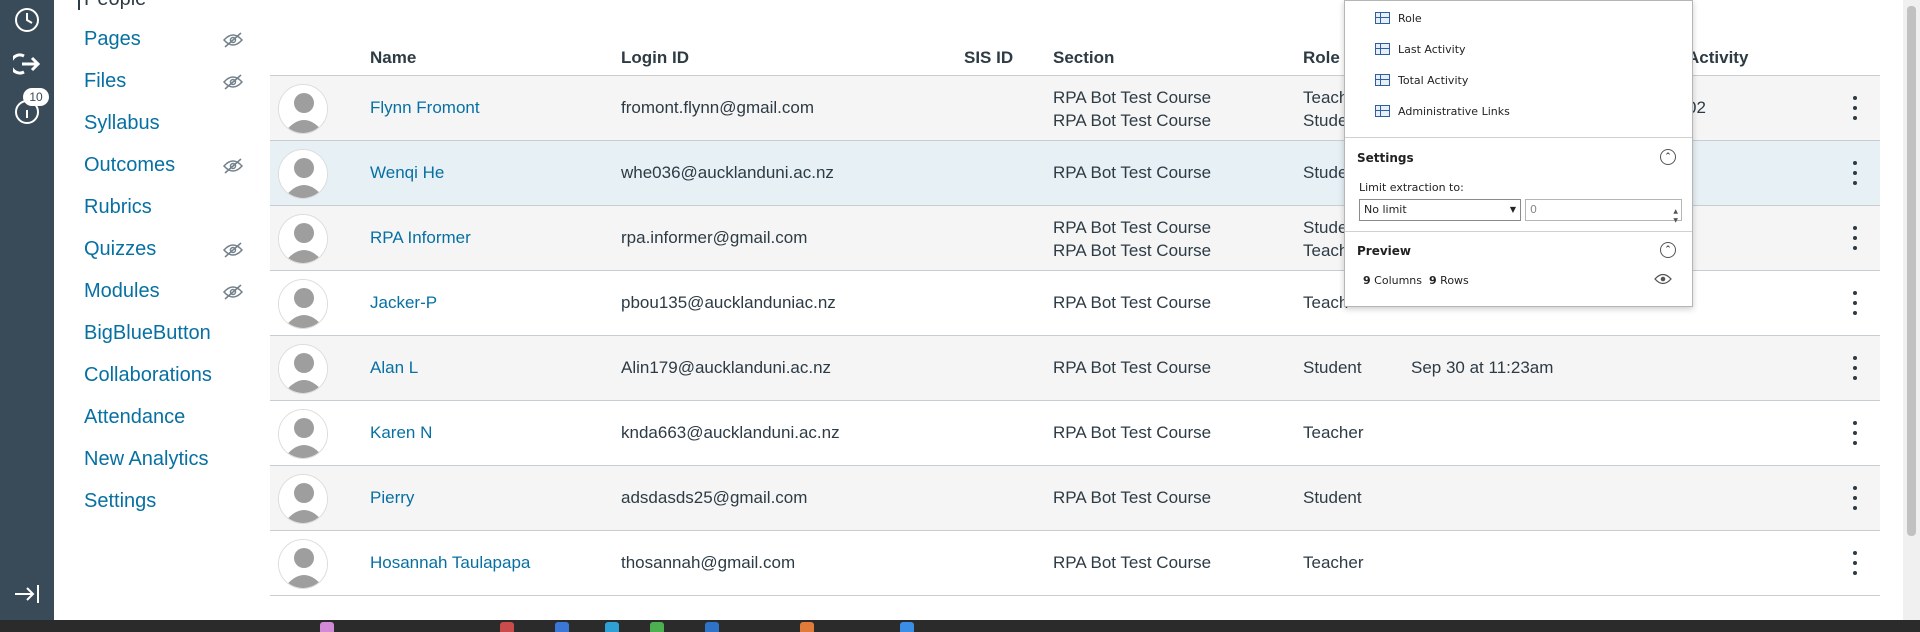 The image size is (1920, 632). I want to click on user-name-link: Jacker-P, so click(403, 302).